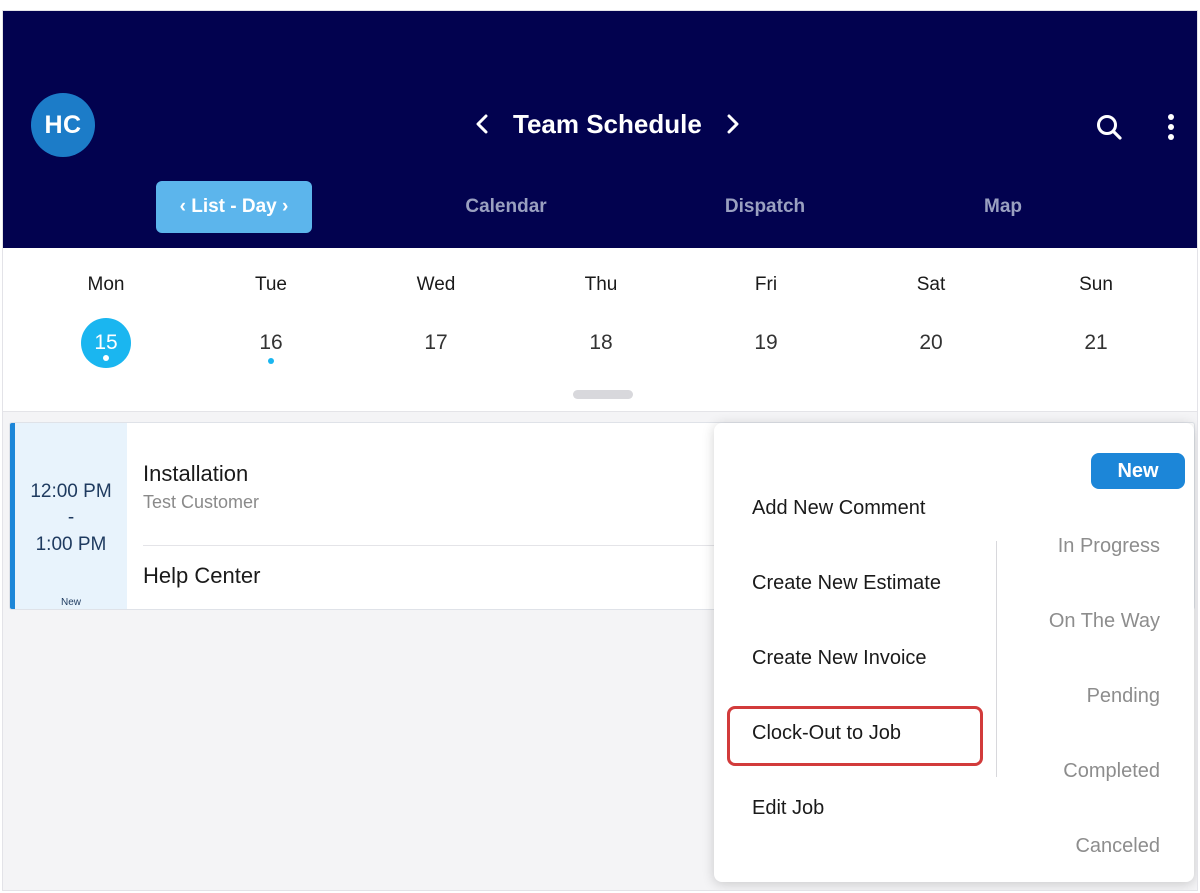  What do you see at coordinates (1096, 342) in the screenshot?
I see `day-number: 21` at bounding box center [1096, 342].